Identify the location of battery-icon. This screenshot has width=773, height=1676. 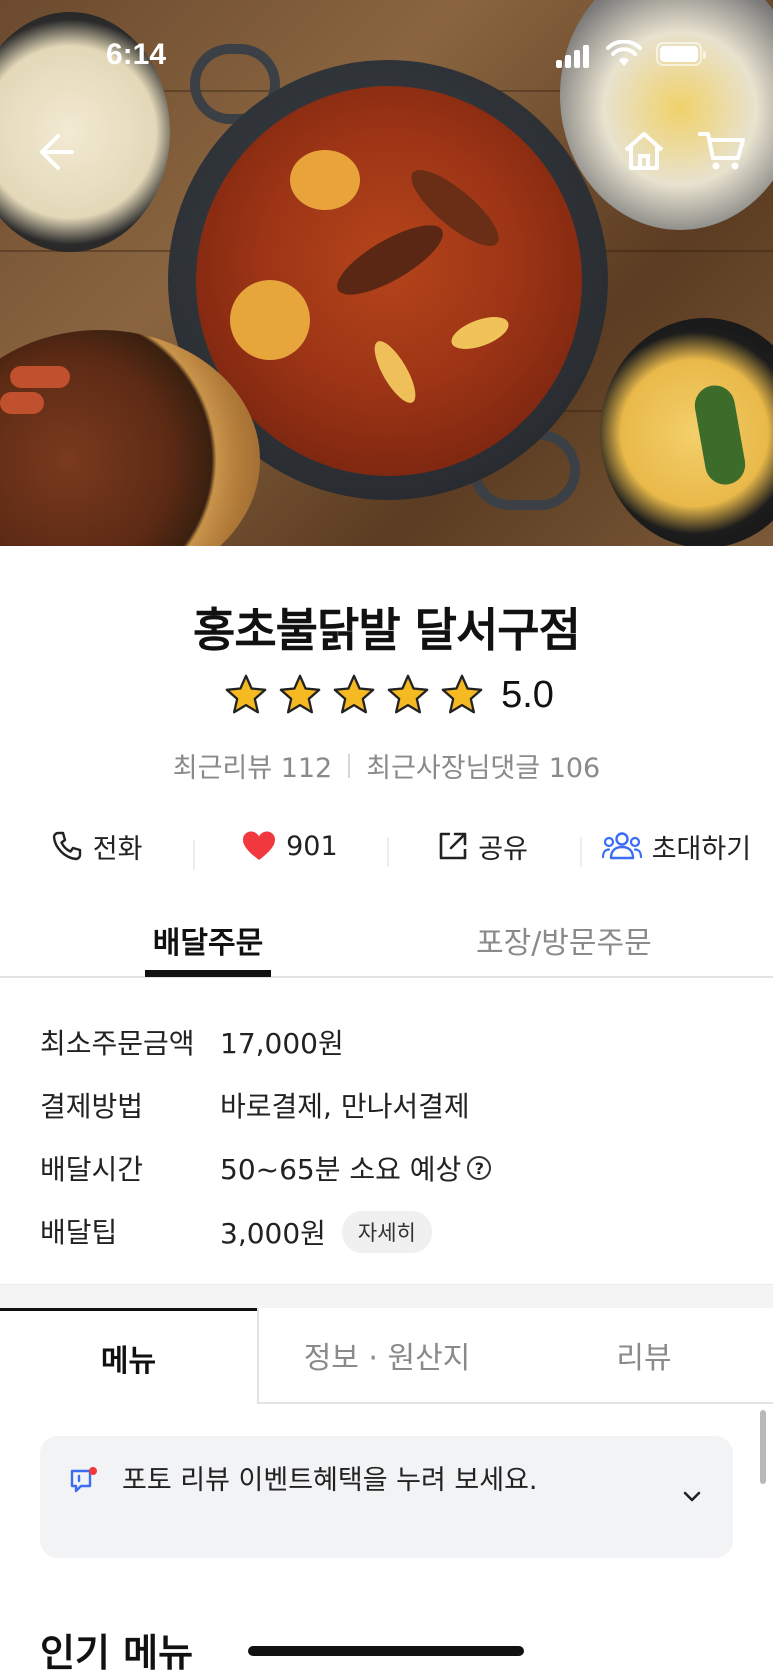
(681, 54).